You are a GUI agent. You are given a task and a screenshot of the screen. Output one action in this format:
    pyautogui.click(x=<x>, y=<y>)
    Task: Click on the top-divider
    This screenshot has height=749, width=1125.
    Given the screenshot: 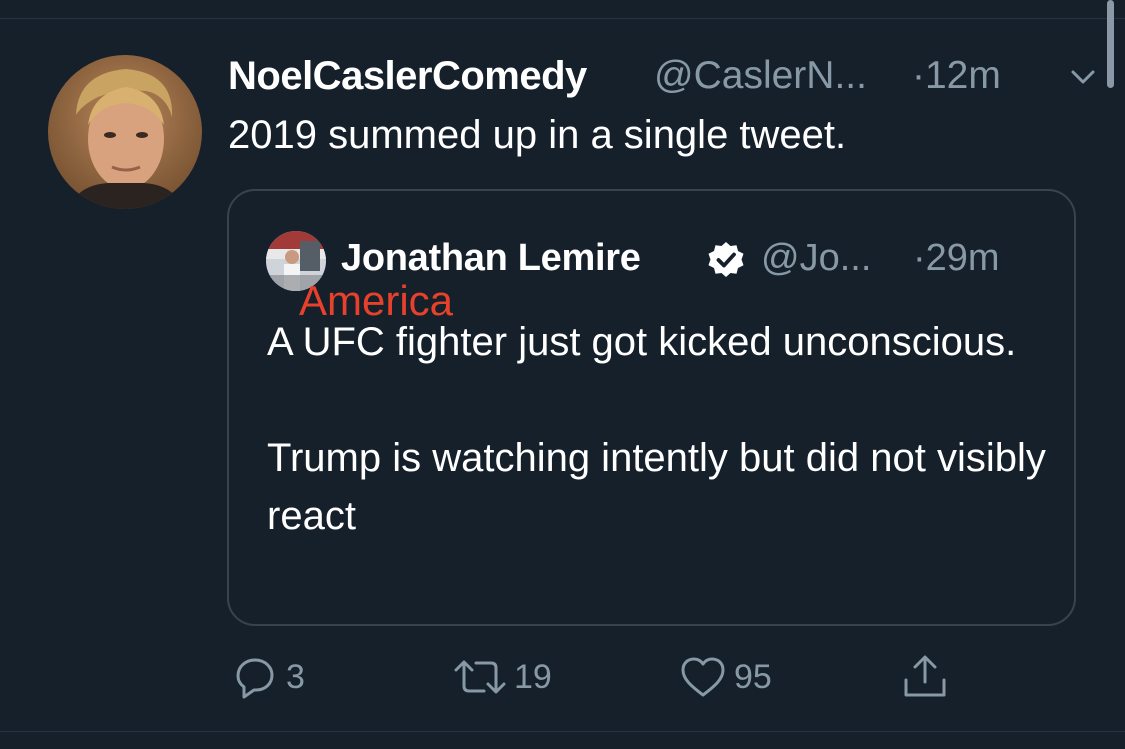 What is the action you would take?
    pyautogui.click(x=562, y=18)
    